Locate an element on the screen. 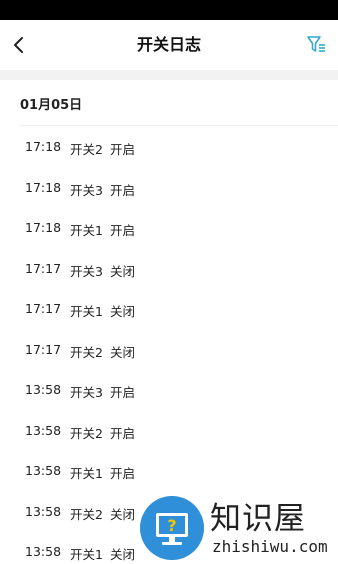 The height and width of the screenshot is (564, 338). log-row: 17:18 开关3 开启 is located at coordinates (169, 187).